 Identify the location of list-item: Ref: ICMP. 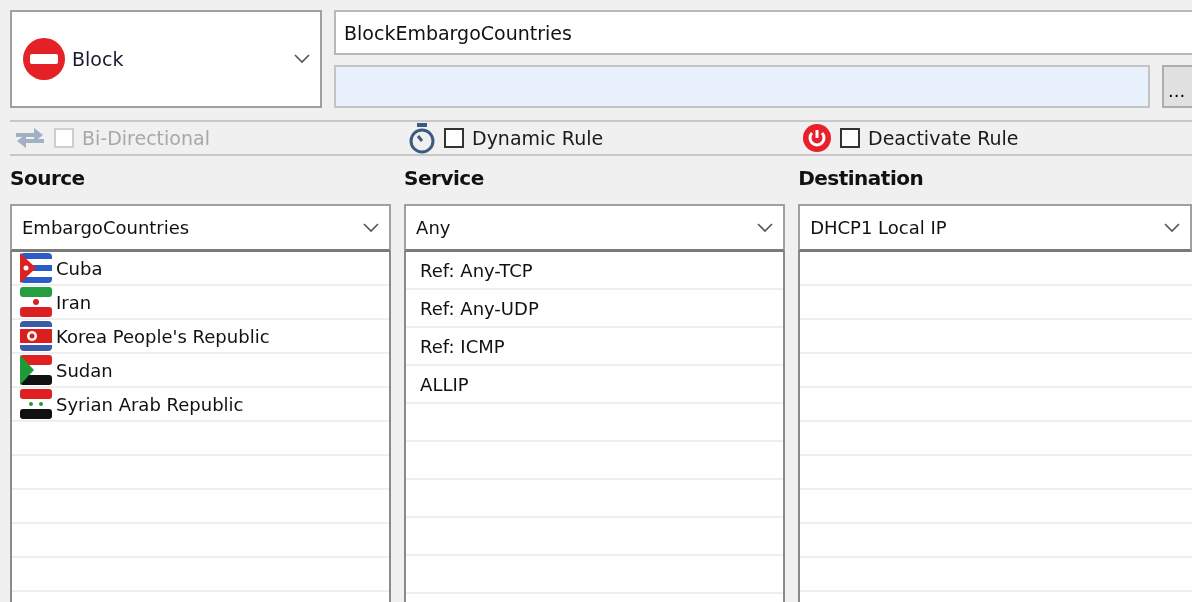
(462, 346).